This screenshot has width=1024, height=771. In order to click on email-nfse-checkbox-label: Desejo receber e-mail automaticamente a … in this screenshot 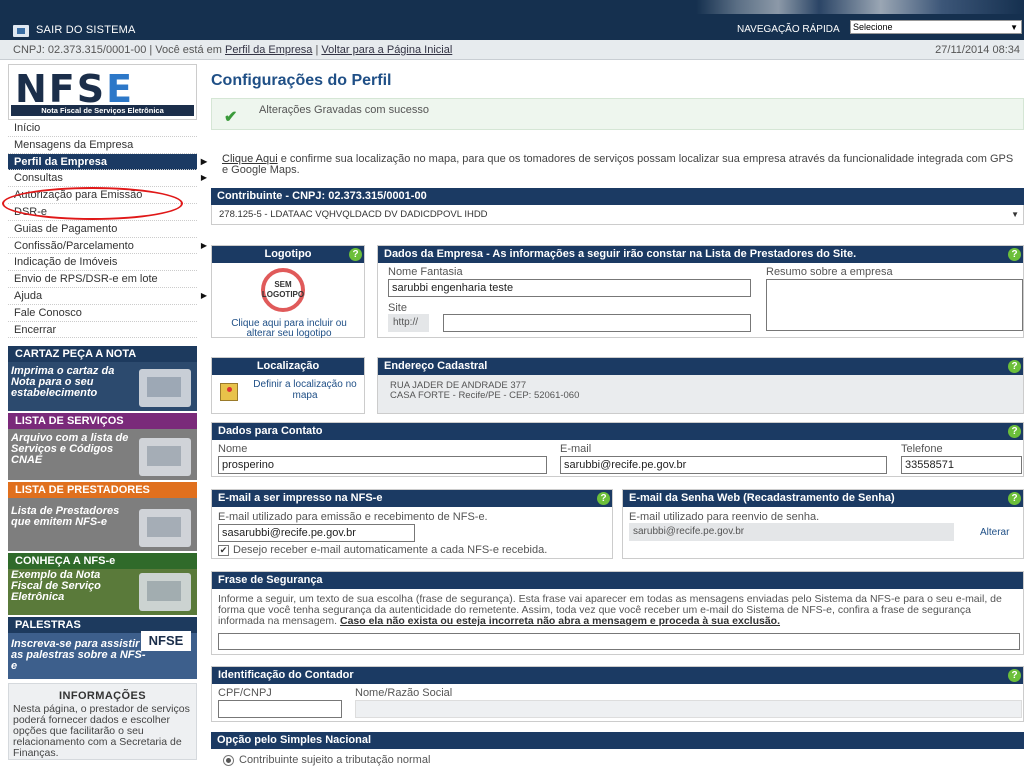, I will do `click(390, 550)`.